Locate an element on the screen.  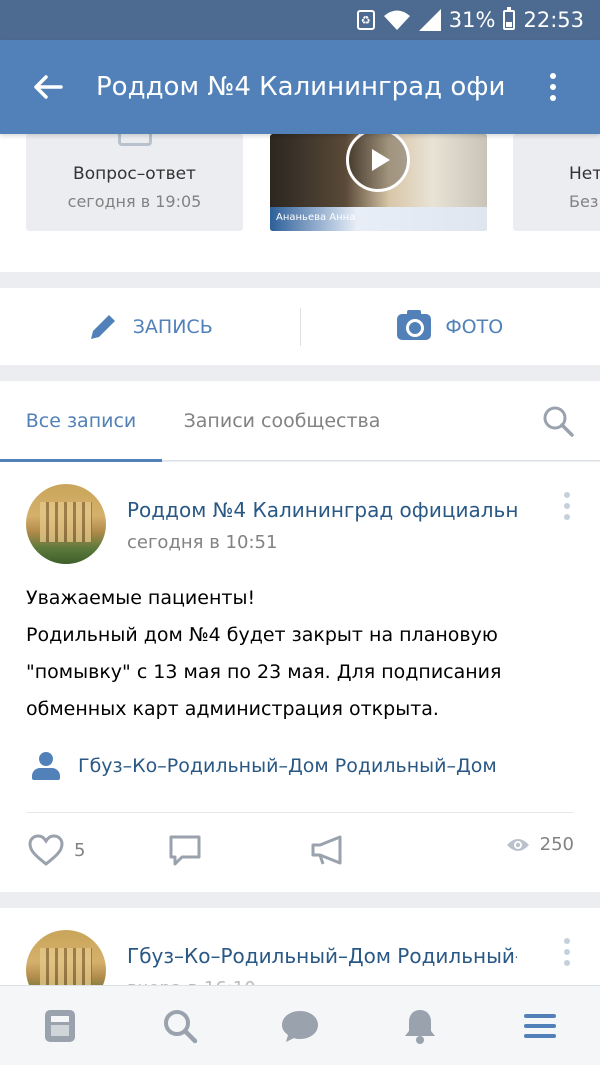
signer-name: Гбуз–Ко–Родильный–Дом Родильный–Дом is located at coordinates (287, 766).